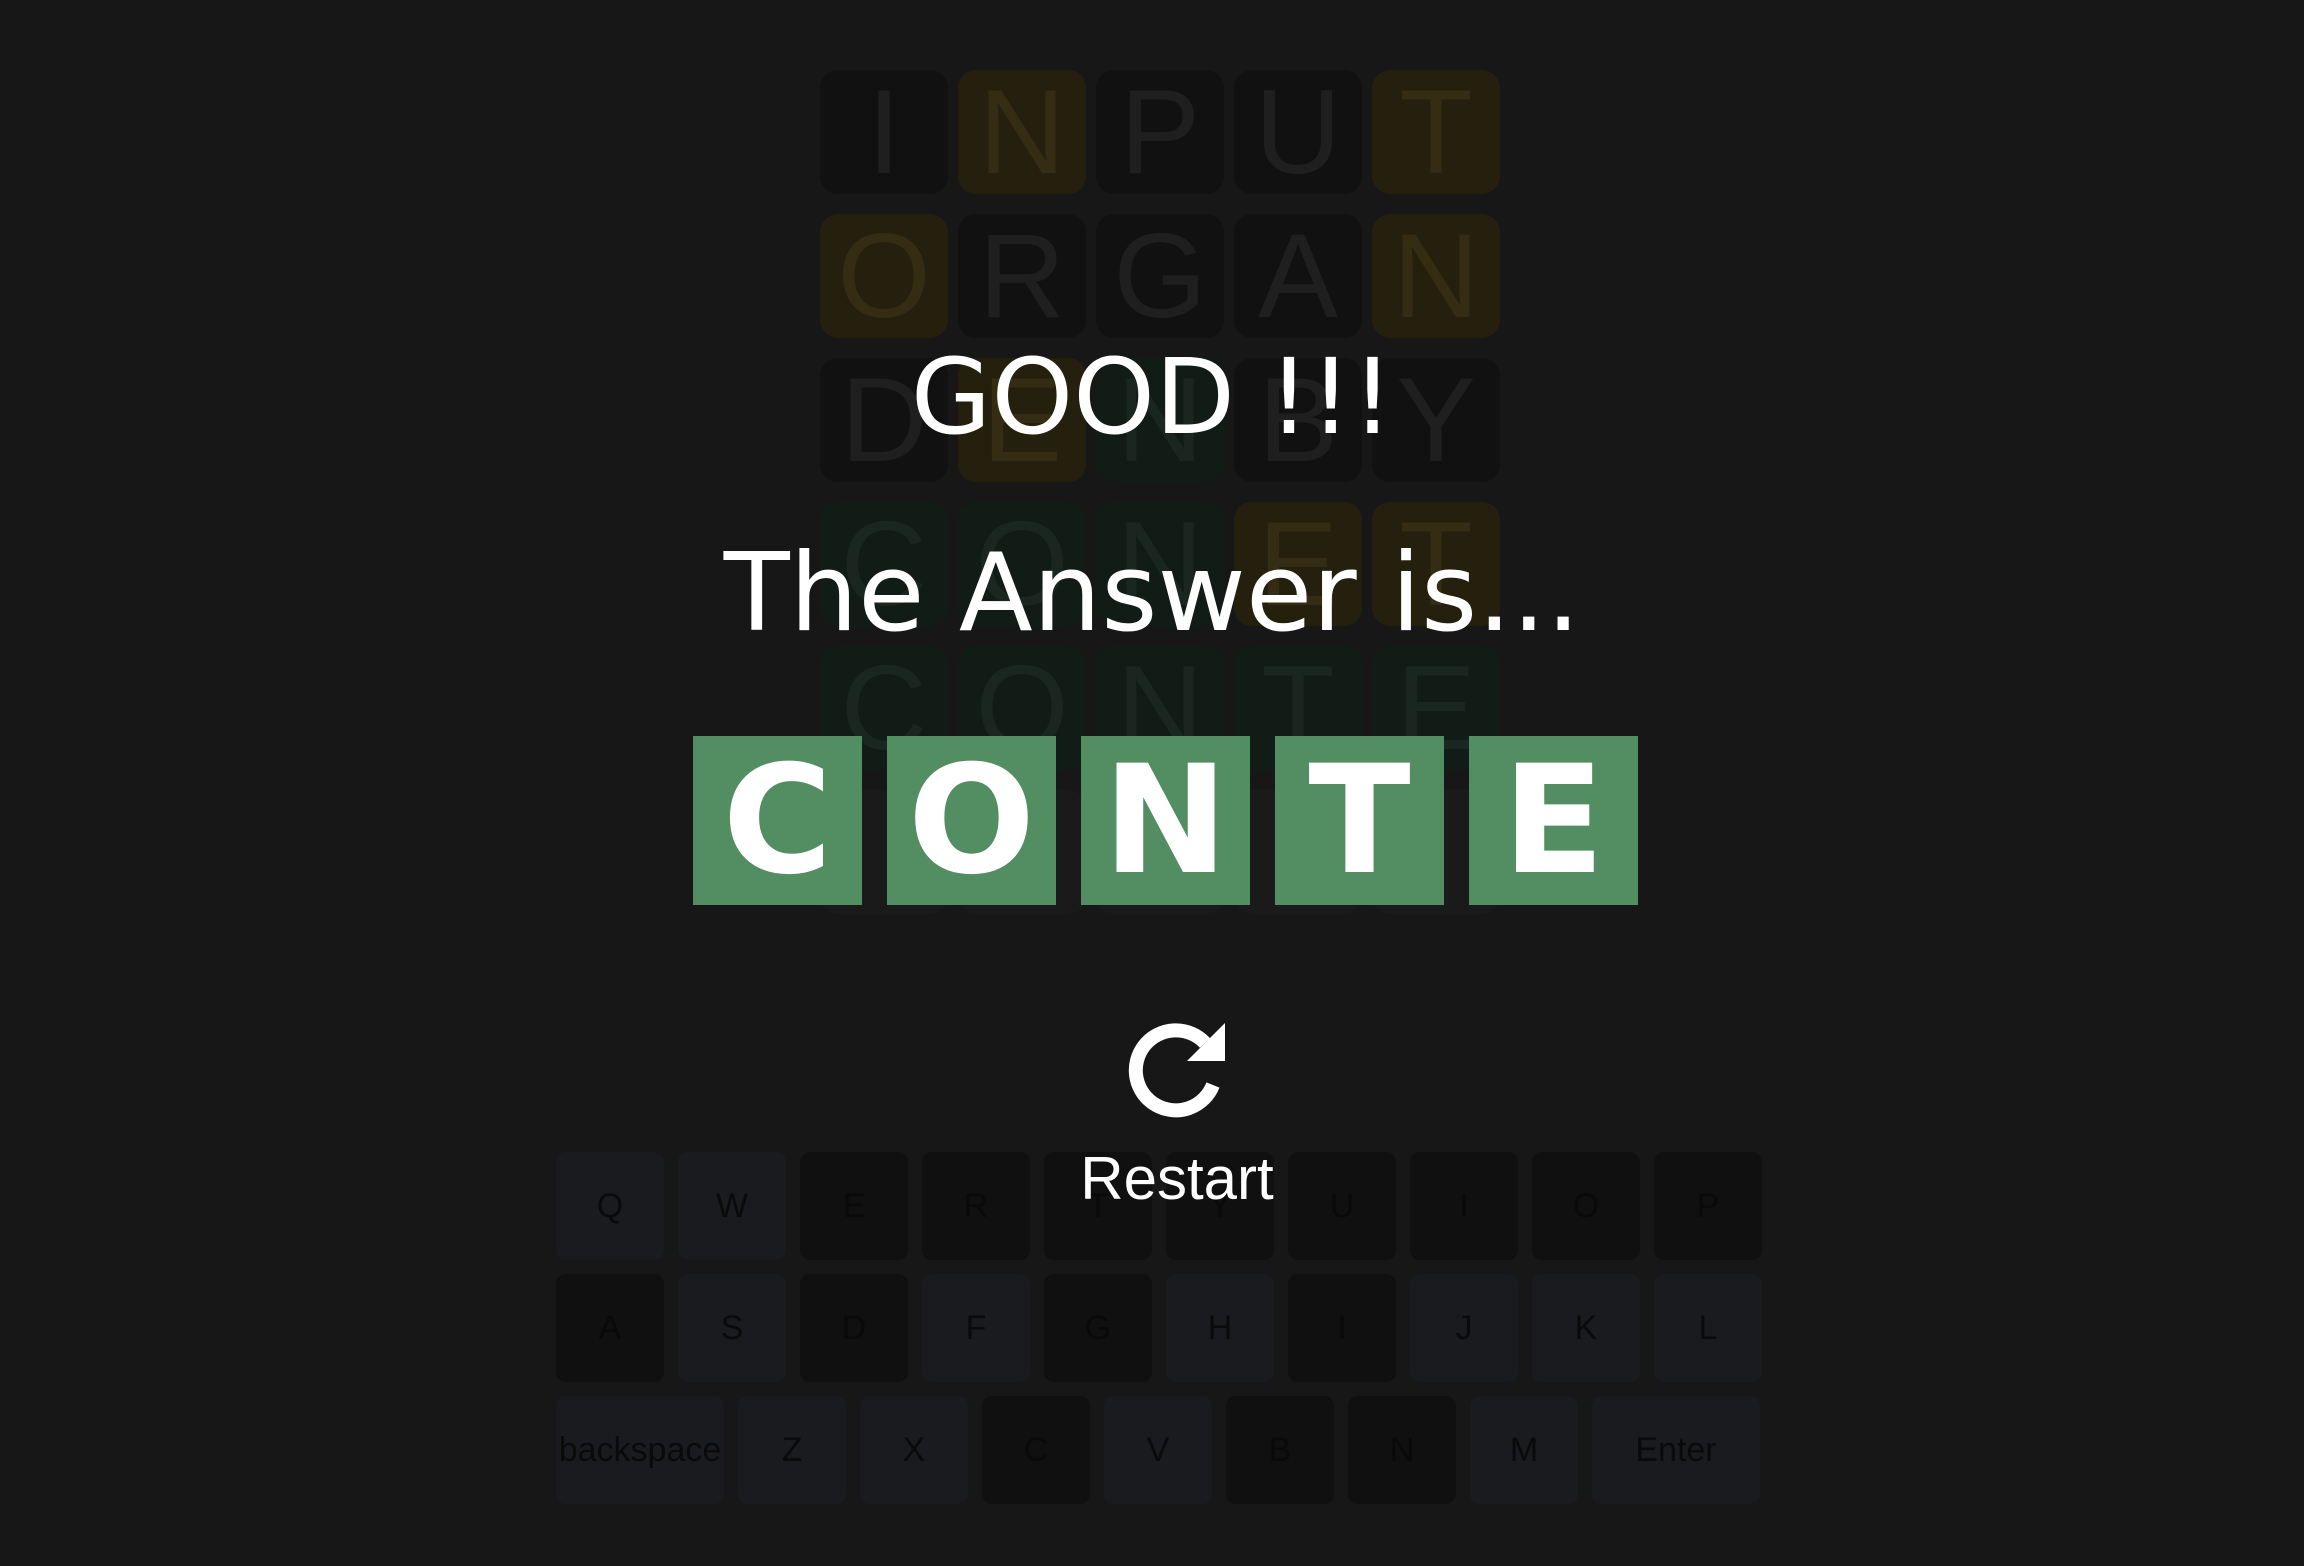 The image size is (2304, 1566). Describe the element at coordinates (1177, 1178) in the screenshot. I see `restart-label: Restart` at that location.